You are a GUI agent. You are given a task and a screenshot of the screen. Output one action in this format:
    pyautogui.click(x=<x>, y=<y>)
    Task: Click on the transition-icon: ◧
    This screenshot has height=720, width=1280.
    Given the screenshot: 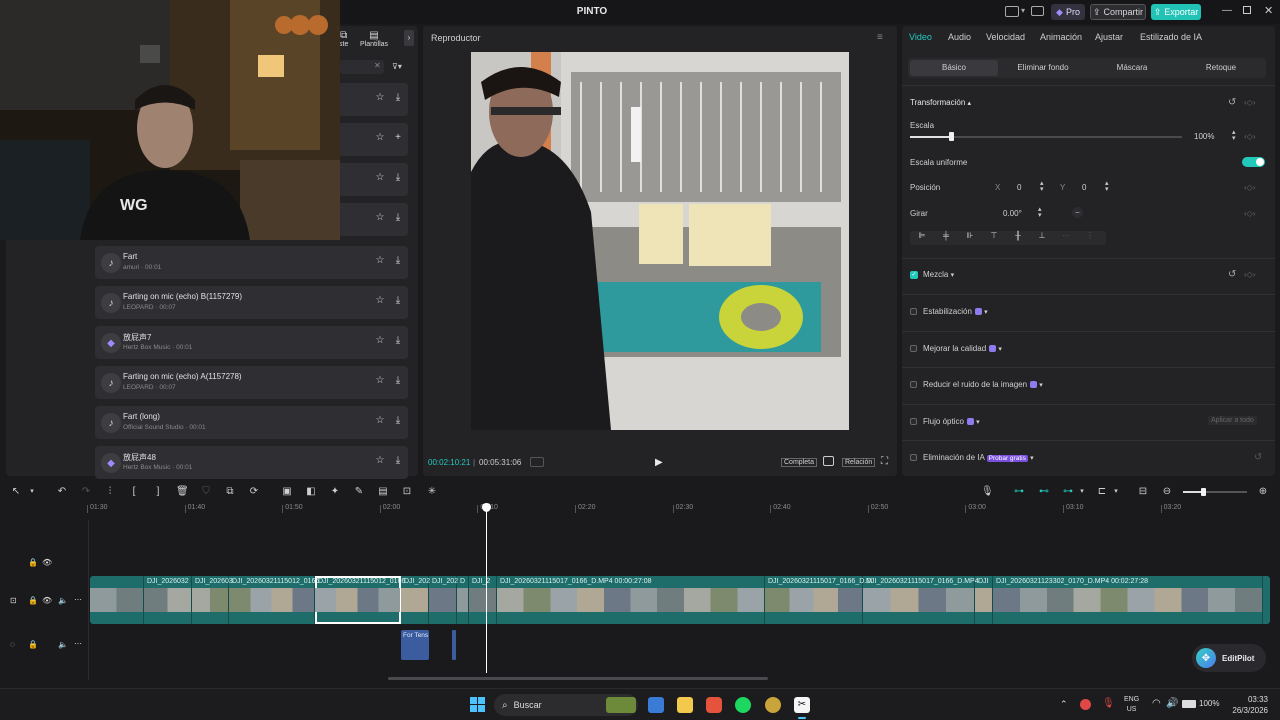 What is the action you would take?
    pyautogui.click(x=311, y=492)
    